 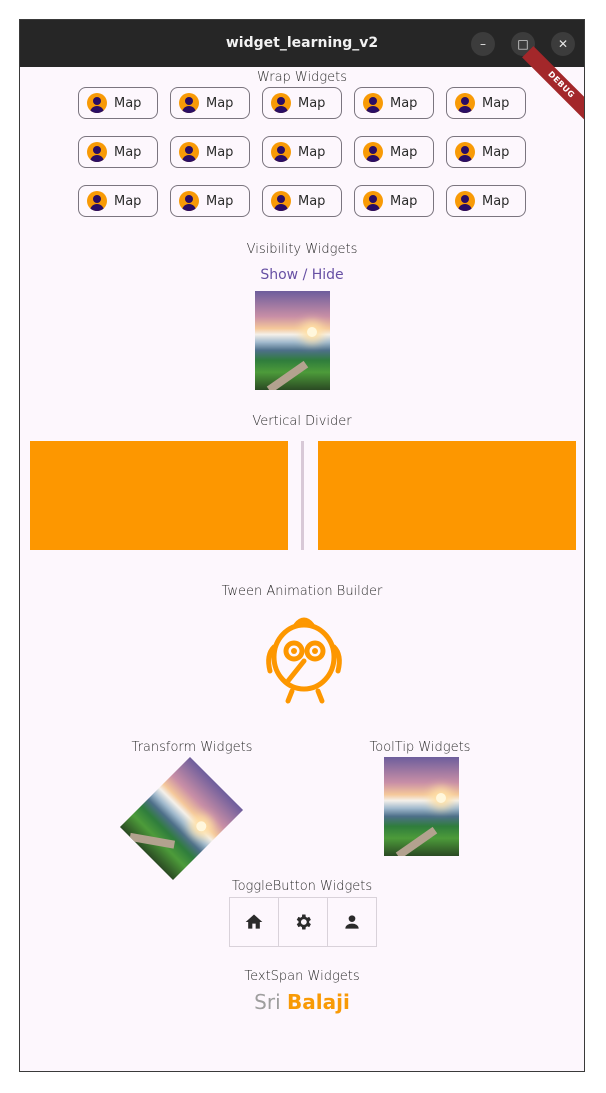 I want to click on tooltip-widgets-title: ToolTip Widgets, so click(x=420, y=747).